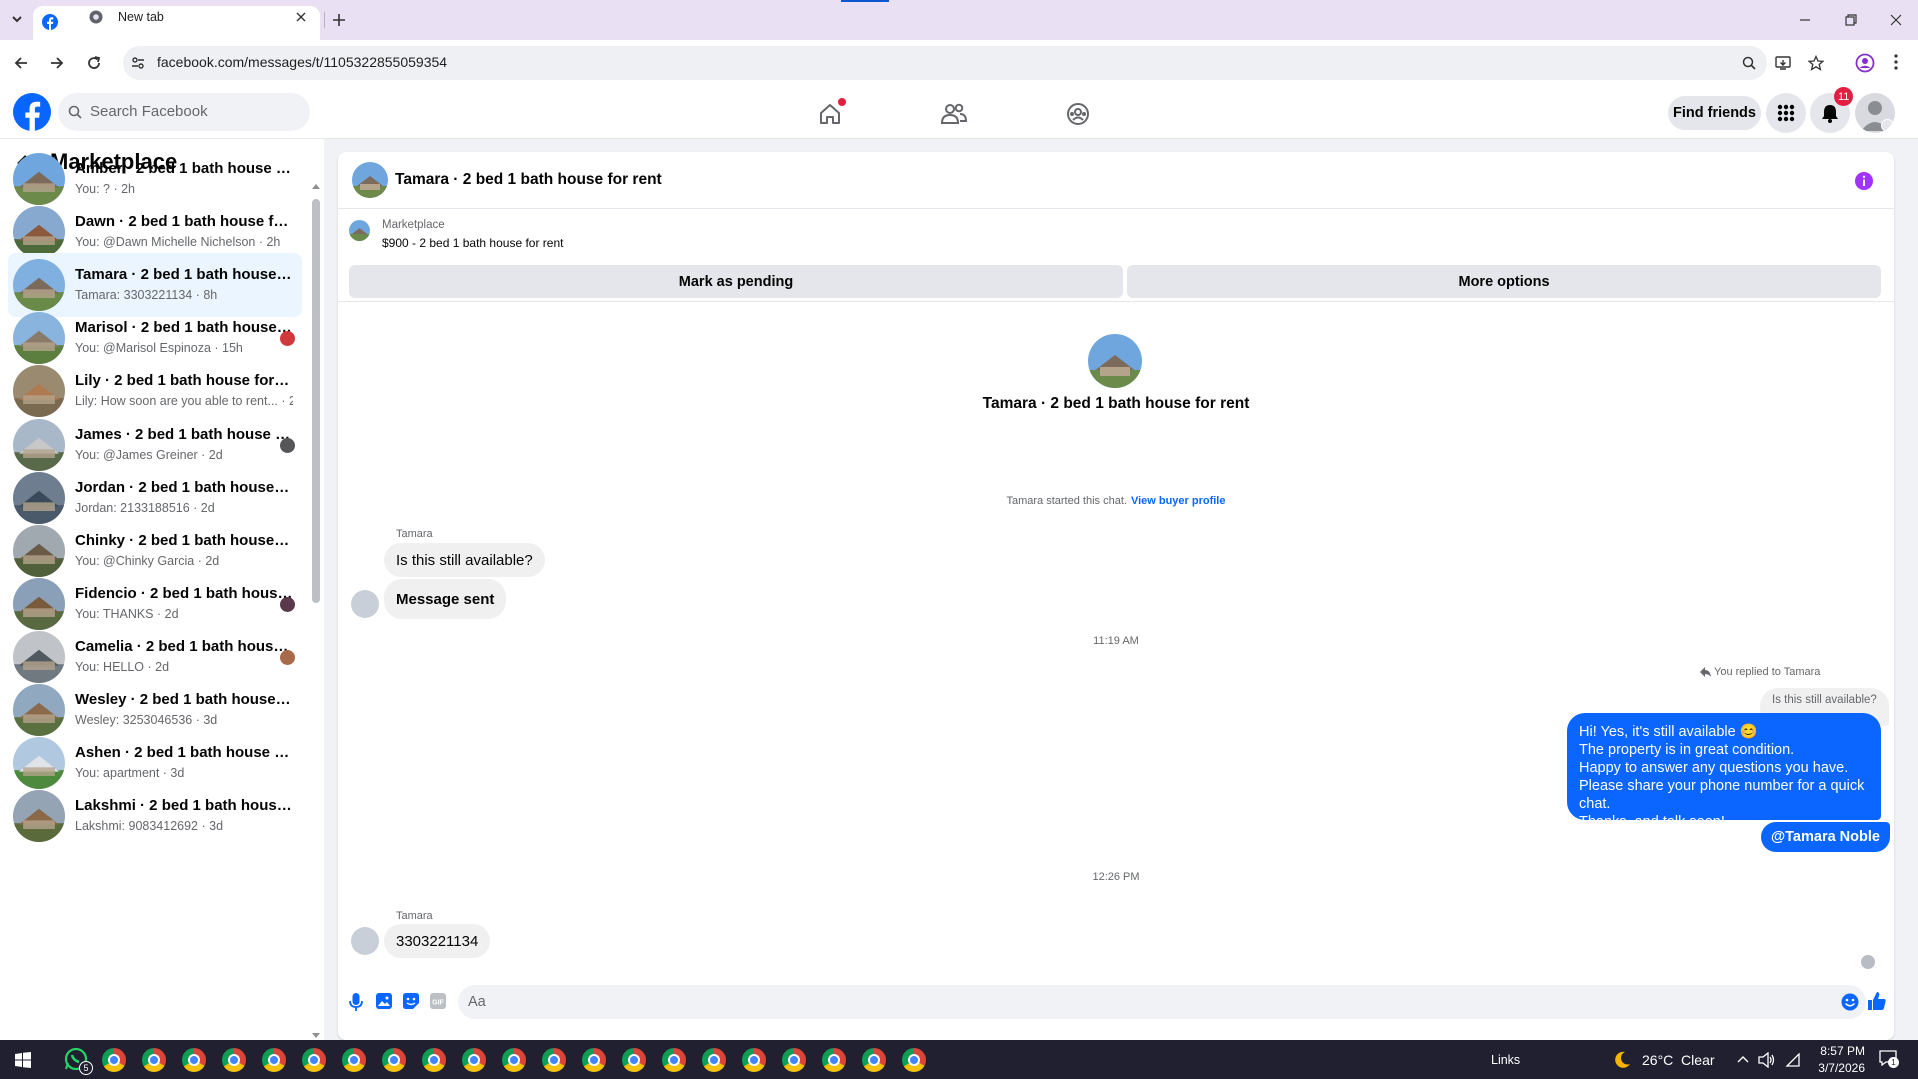 This screenshot has height=1079, width=1918. What do you see at coordinates (138, 63) in the screenshot?
I see `site-info-icon` at bounding box center [138, 63].